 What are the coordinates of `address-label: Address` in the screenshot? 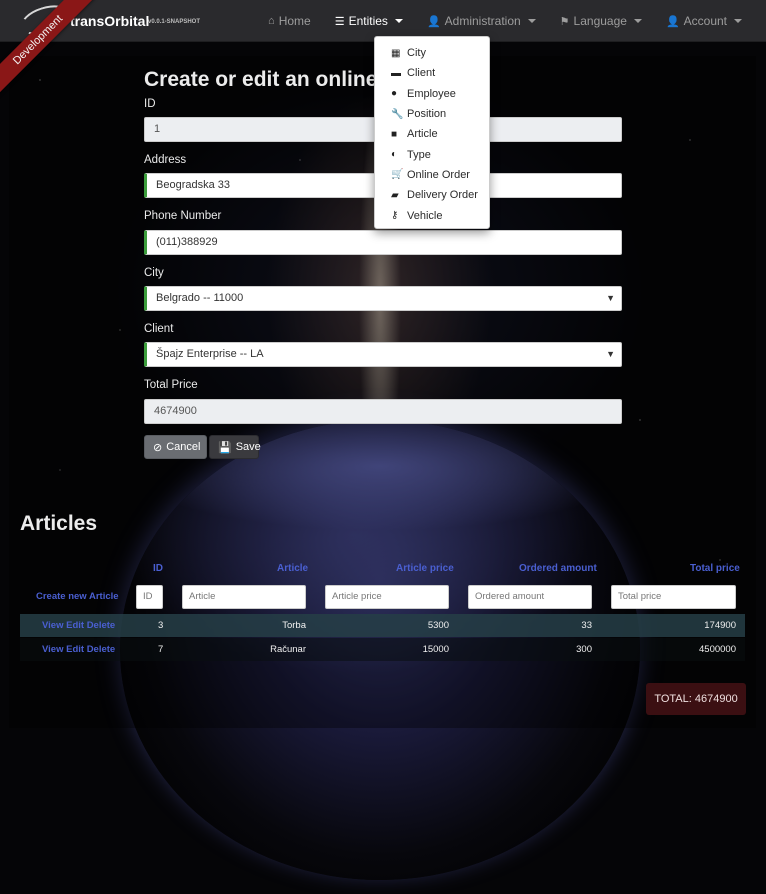 It's located at (165, 160).